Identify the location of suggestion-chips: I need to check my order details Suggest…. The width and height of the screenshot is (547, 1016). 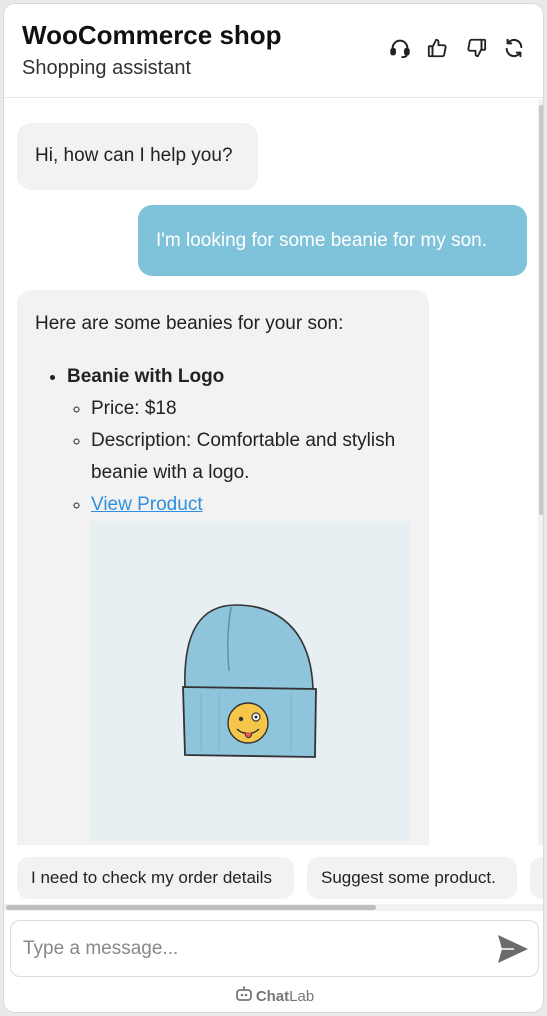
(273, 880).